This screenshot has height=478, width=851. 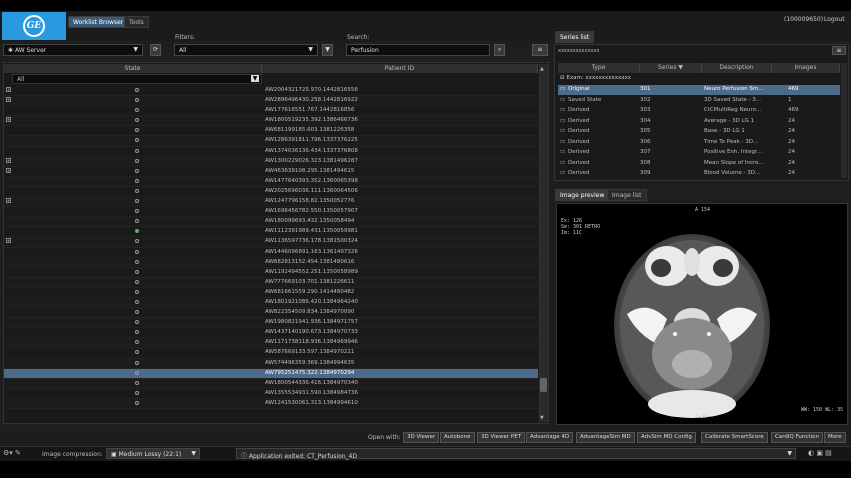 What do you see at coordinates (271, 222) in the screenshot?
I see `table-row: AW180099693.432.1350058494` at bounding box center [271, 222].